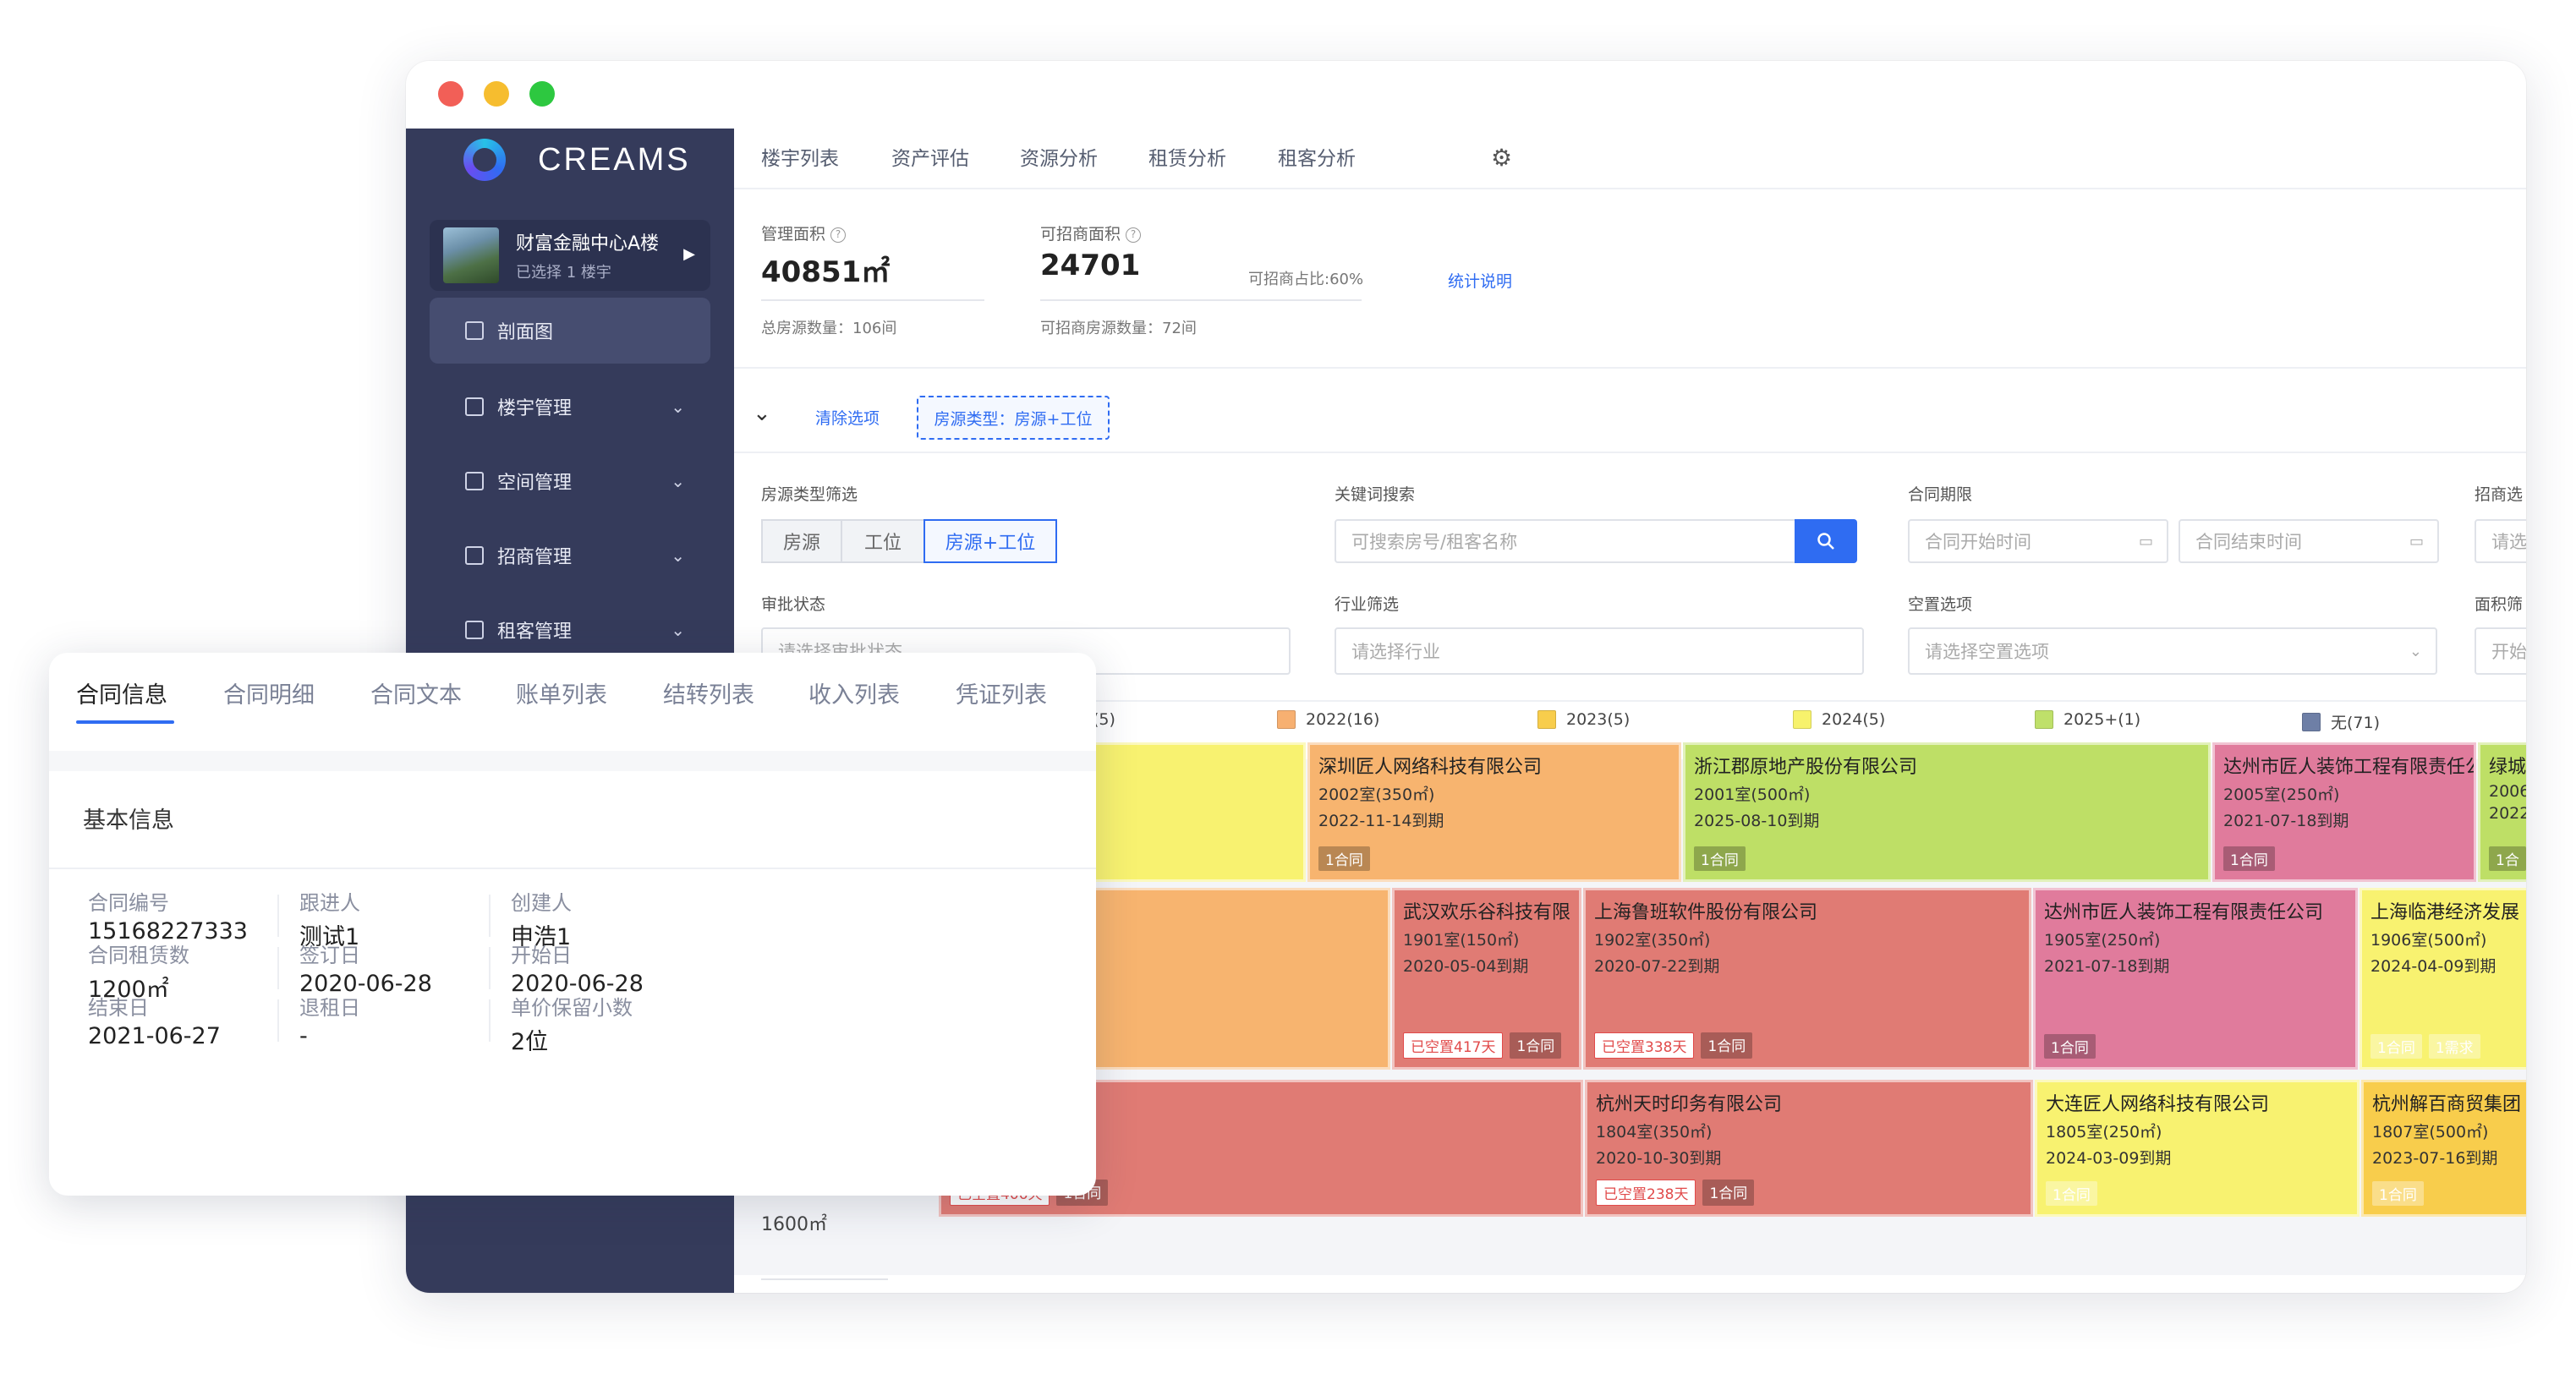 This screenshot has width=2576, height=1374. Describe the element at coordinates (1375, 495) in the screenshot. I see `keyword-label: 关键词搜索` at that location.